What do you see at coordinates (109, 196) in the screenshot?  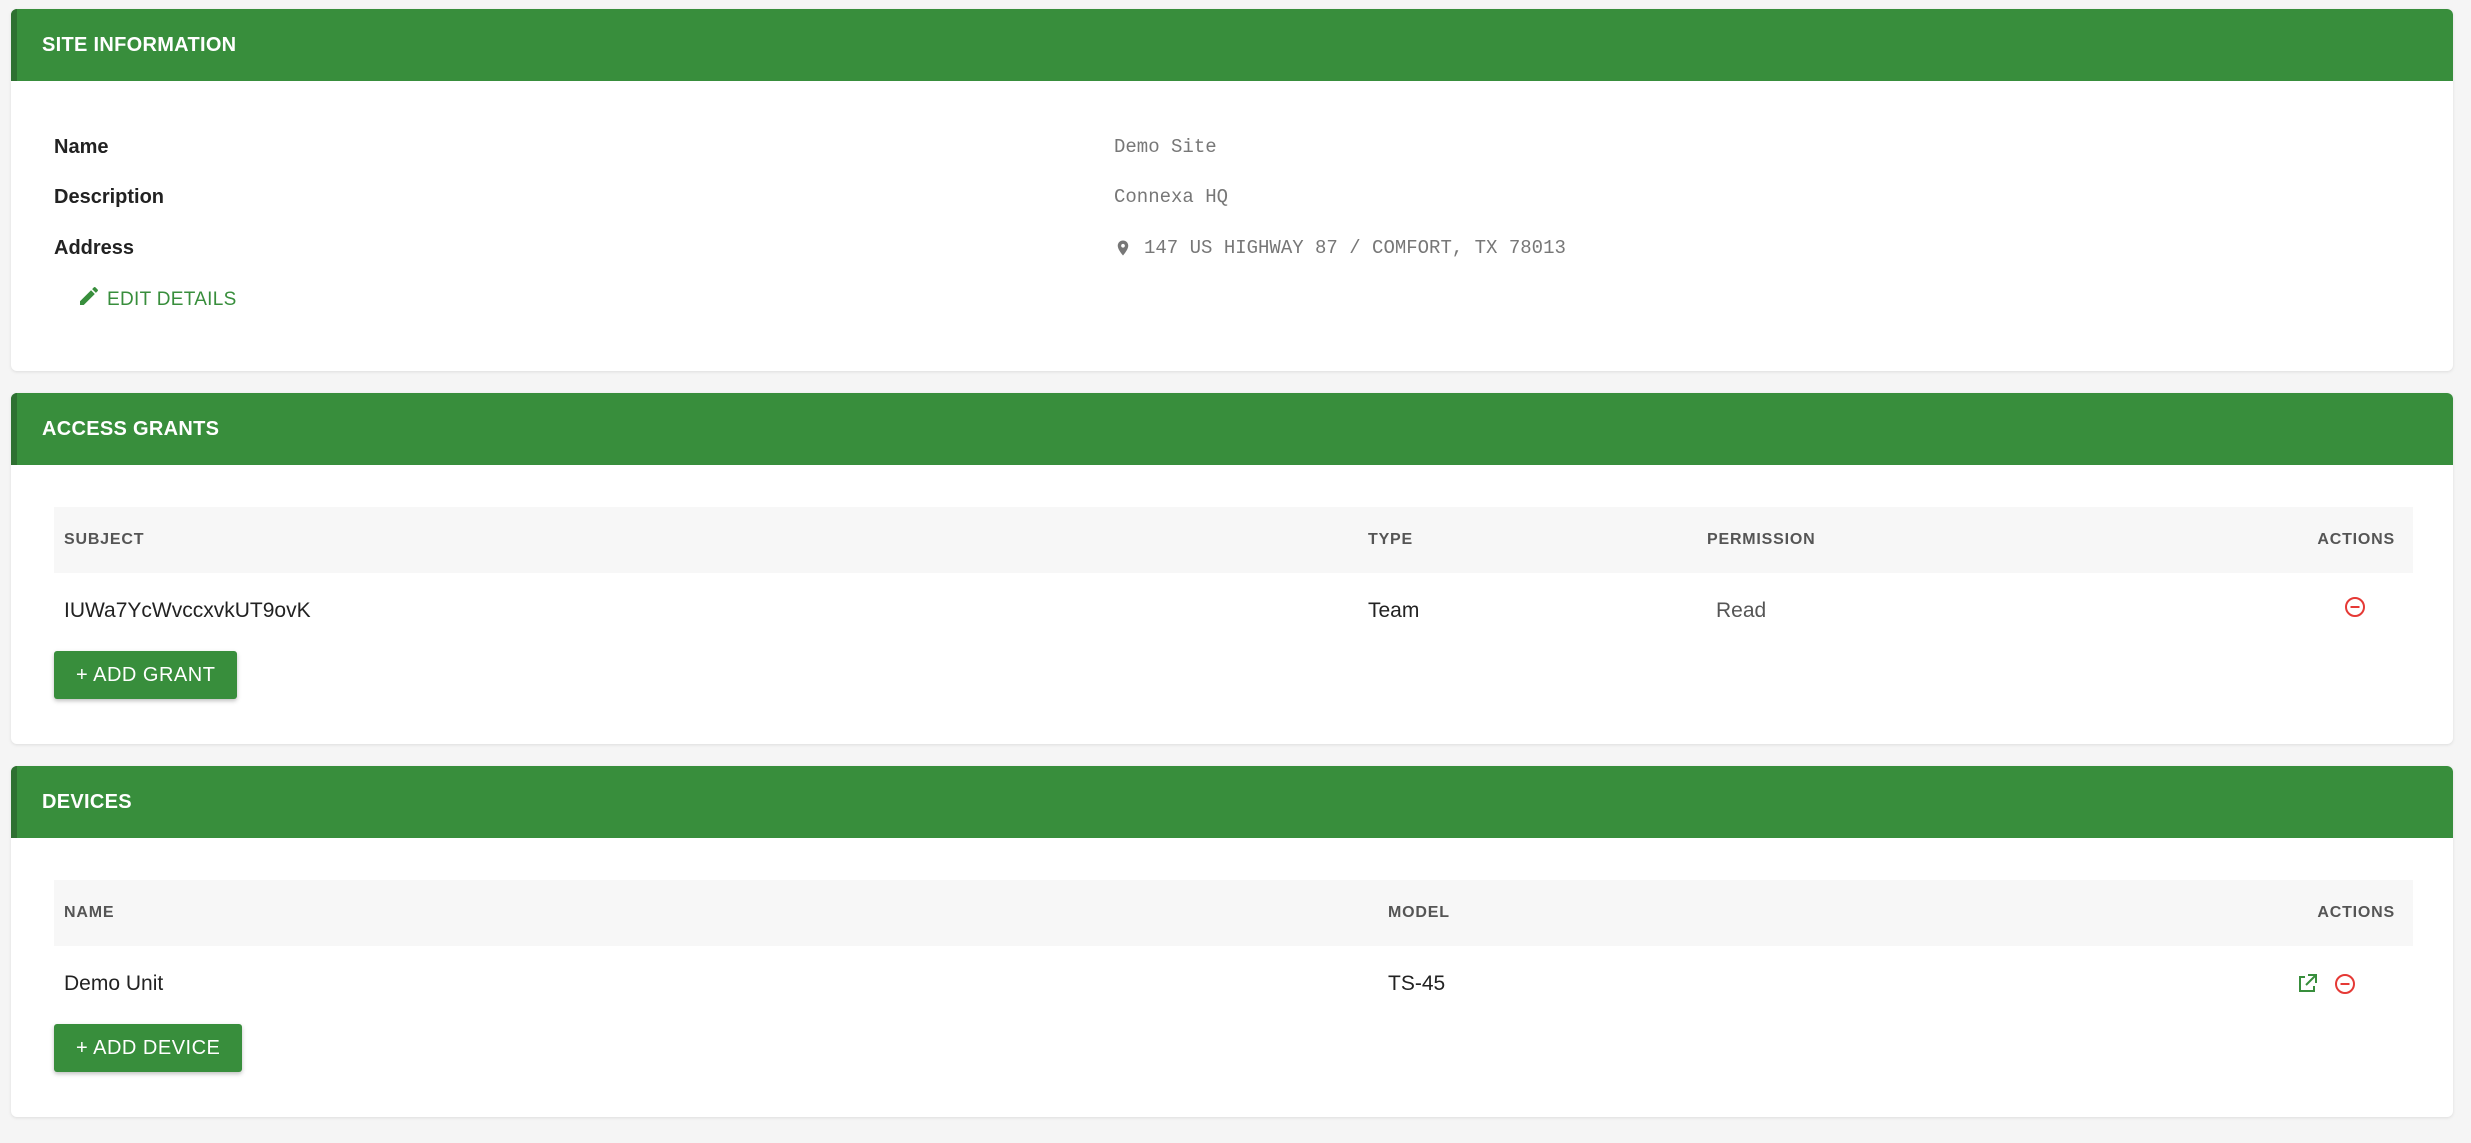 I see `description-label: Description` at bounding box center [109, 196].